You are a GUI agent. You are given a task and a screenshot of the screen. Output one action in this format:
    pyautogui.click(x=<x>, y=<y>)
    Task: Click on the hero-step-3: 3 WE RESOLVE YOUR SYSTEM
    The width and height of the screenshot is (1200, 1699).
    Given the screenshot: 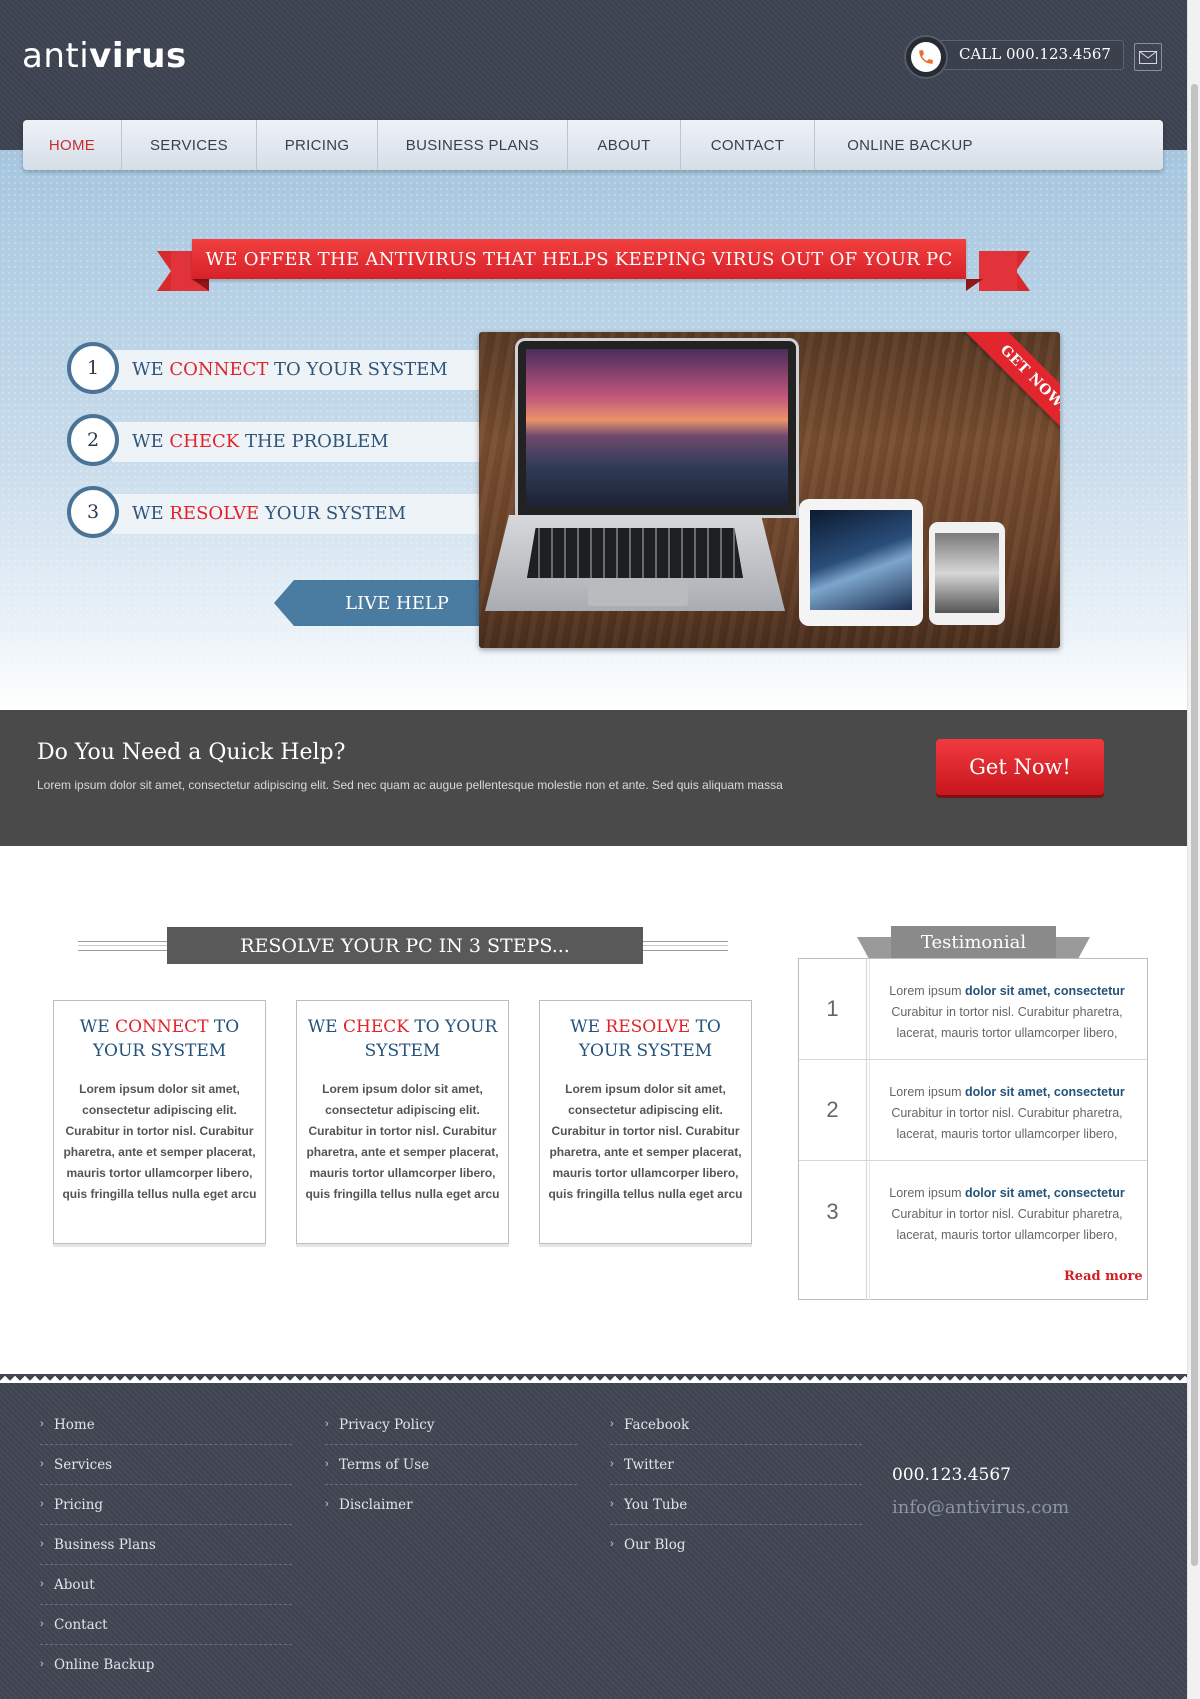 What is the action you would take?
    pyautogui.click(x=273, y=513)
    